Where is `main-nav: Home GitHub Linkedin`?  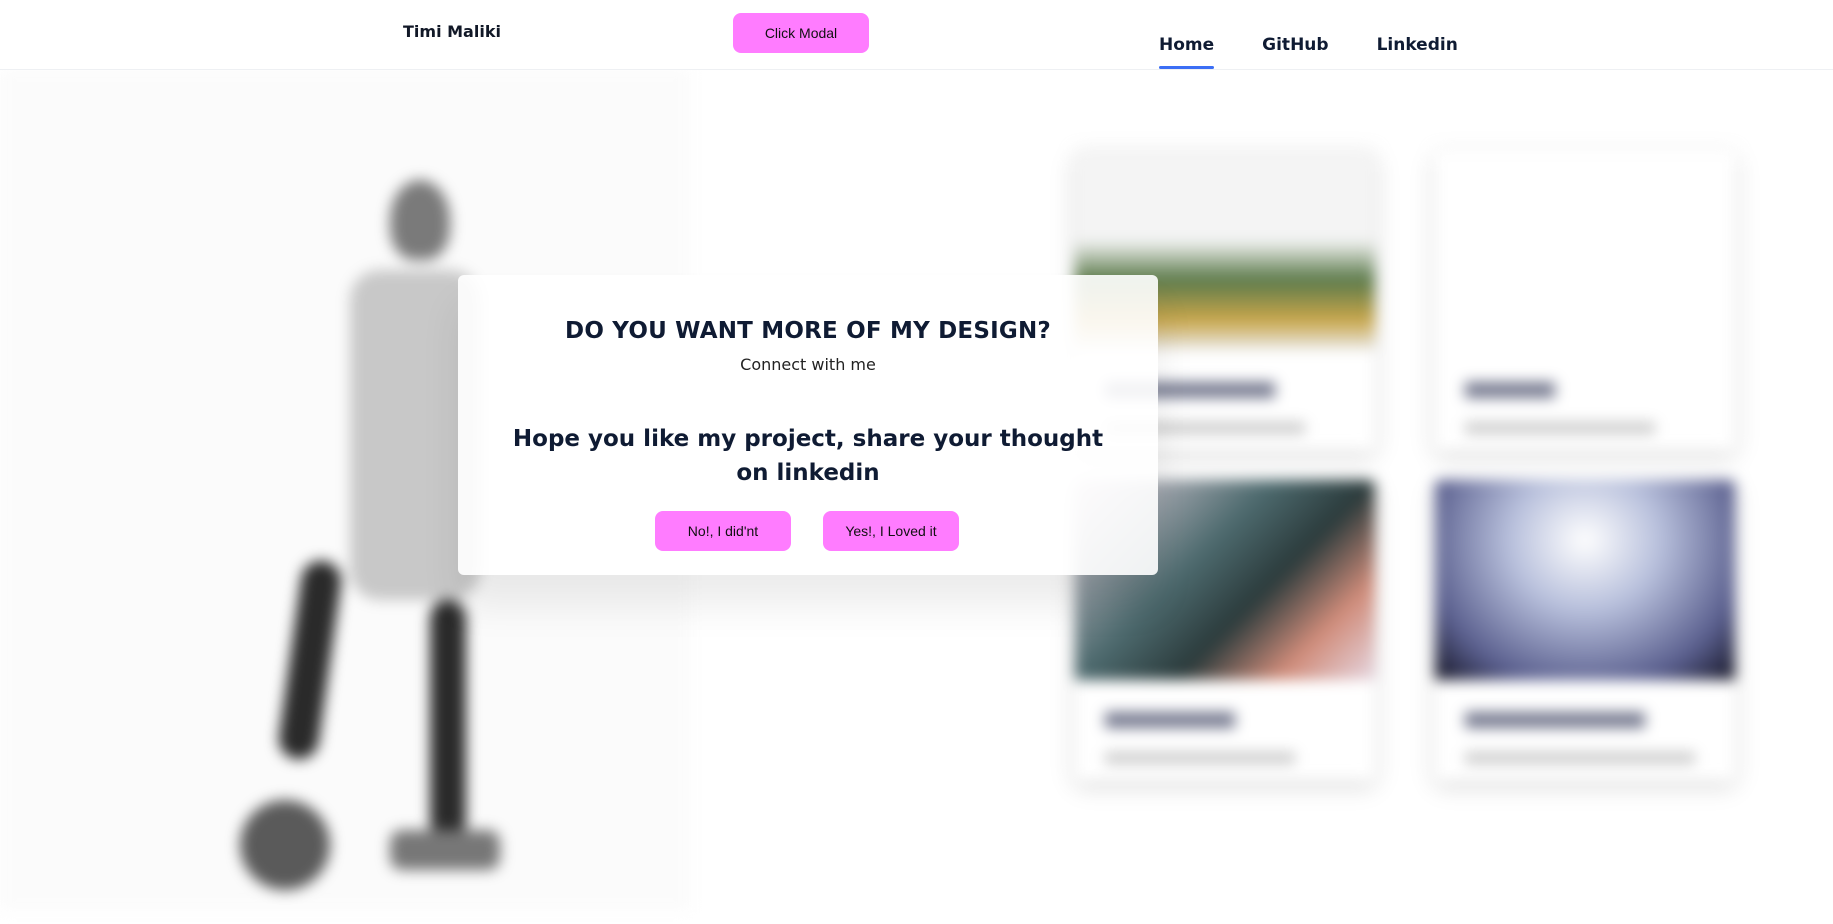
main-nav: Home GitHub Linkedin is located at coordinates (1308, 35).